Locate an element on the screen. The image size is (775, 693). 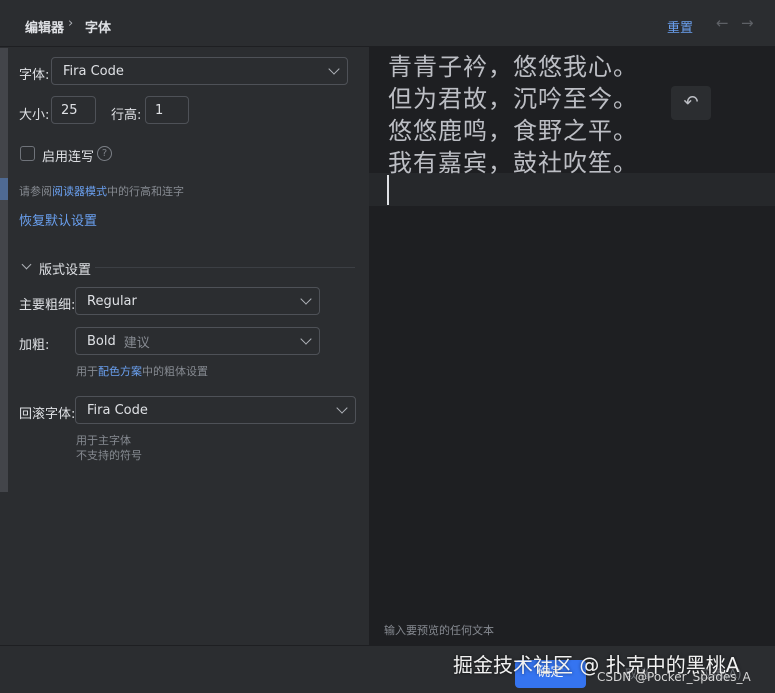
bold-hint-suffix: 中的粗体设置 is located at coordinates (175, 371).